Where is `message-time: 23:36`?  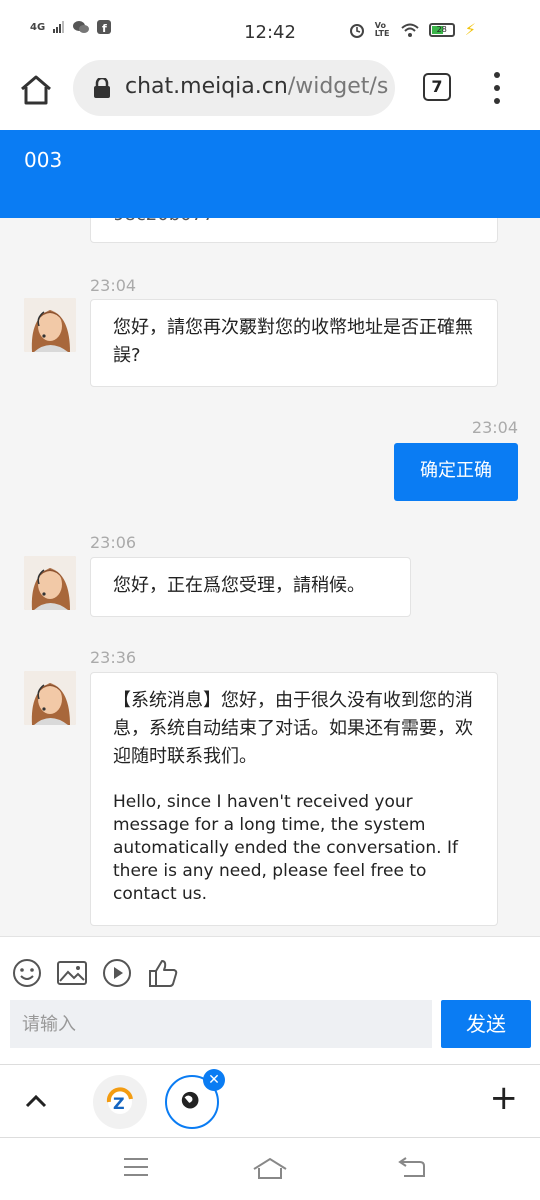
message-time: 23:36 is located at coordinates (113, 657).